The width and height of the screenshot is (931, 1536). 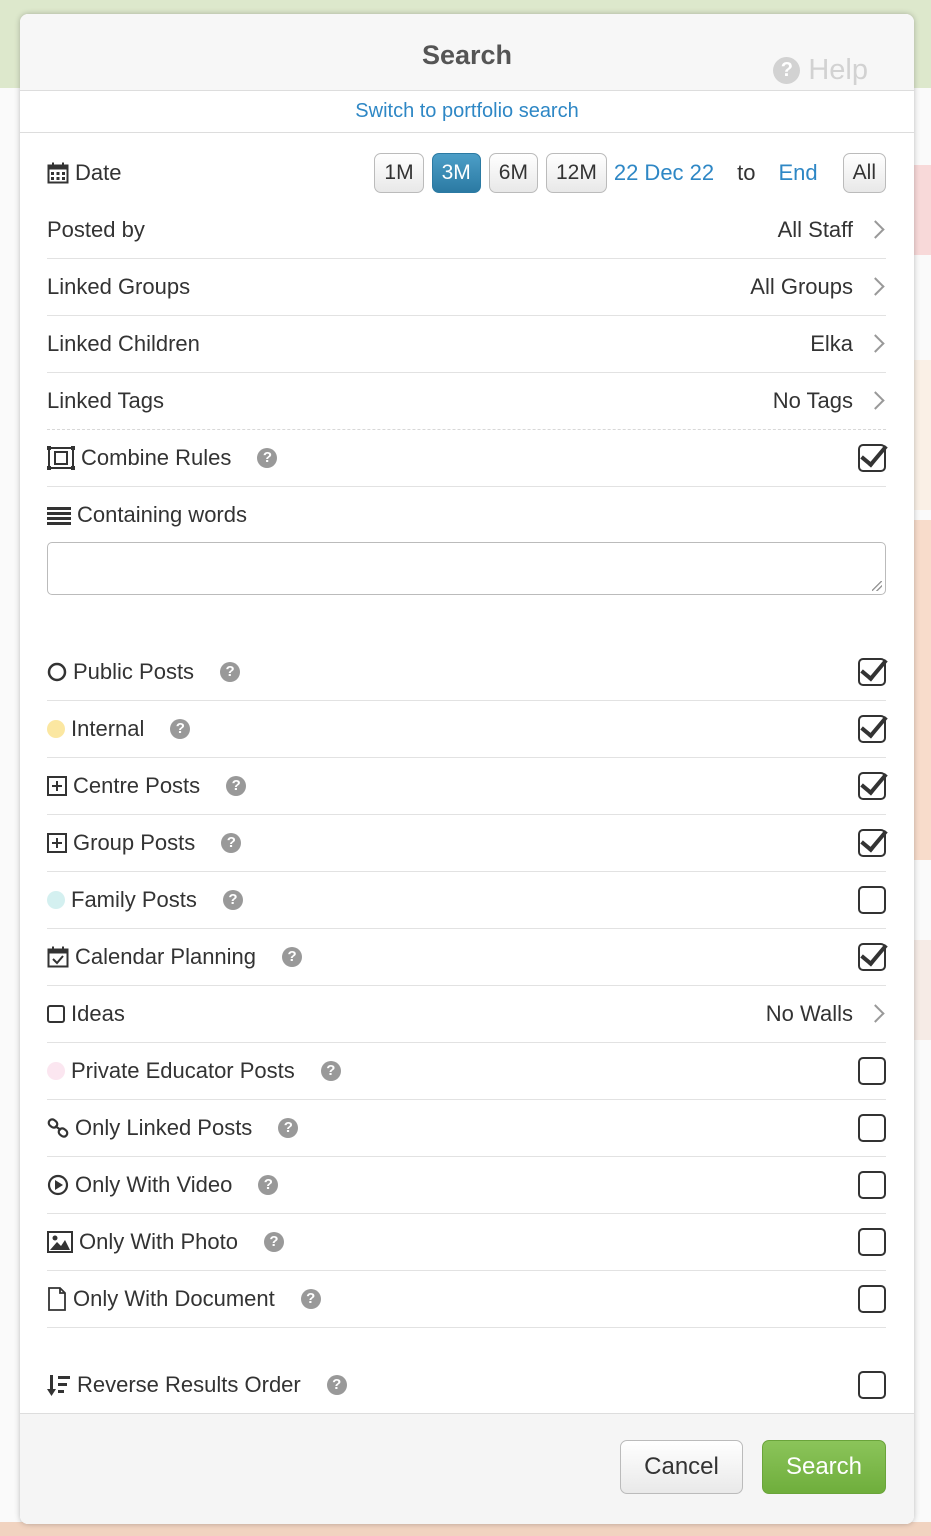 What do you see at coordinates (872, 1127) in the screenshot?
I see `only-linked-checkbox` at bounding box center [872, 1127].